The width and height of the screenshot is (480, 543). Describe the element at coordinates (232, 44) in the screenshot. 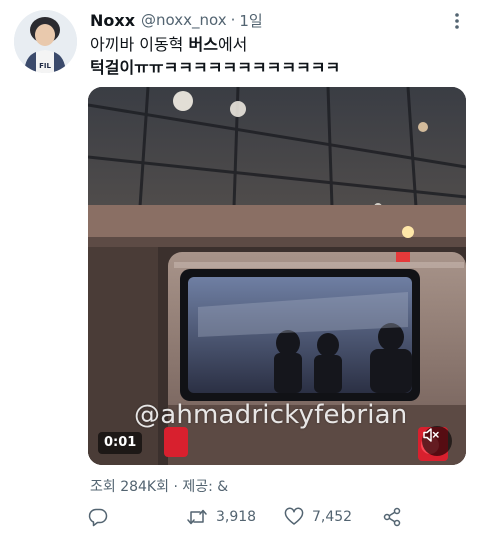

I see `text-segment: 에서` at that location.